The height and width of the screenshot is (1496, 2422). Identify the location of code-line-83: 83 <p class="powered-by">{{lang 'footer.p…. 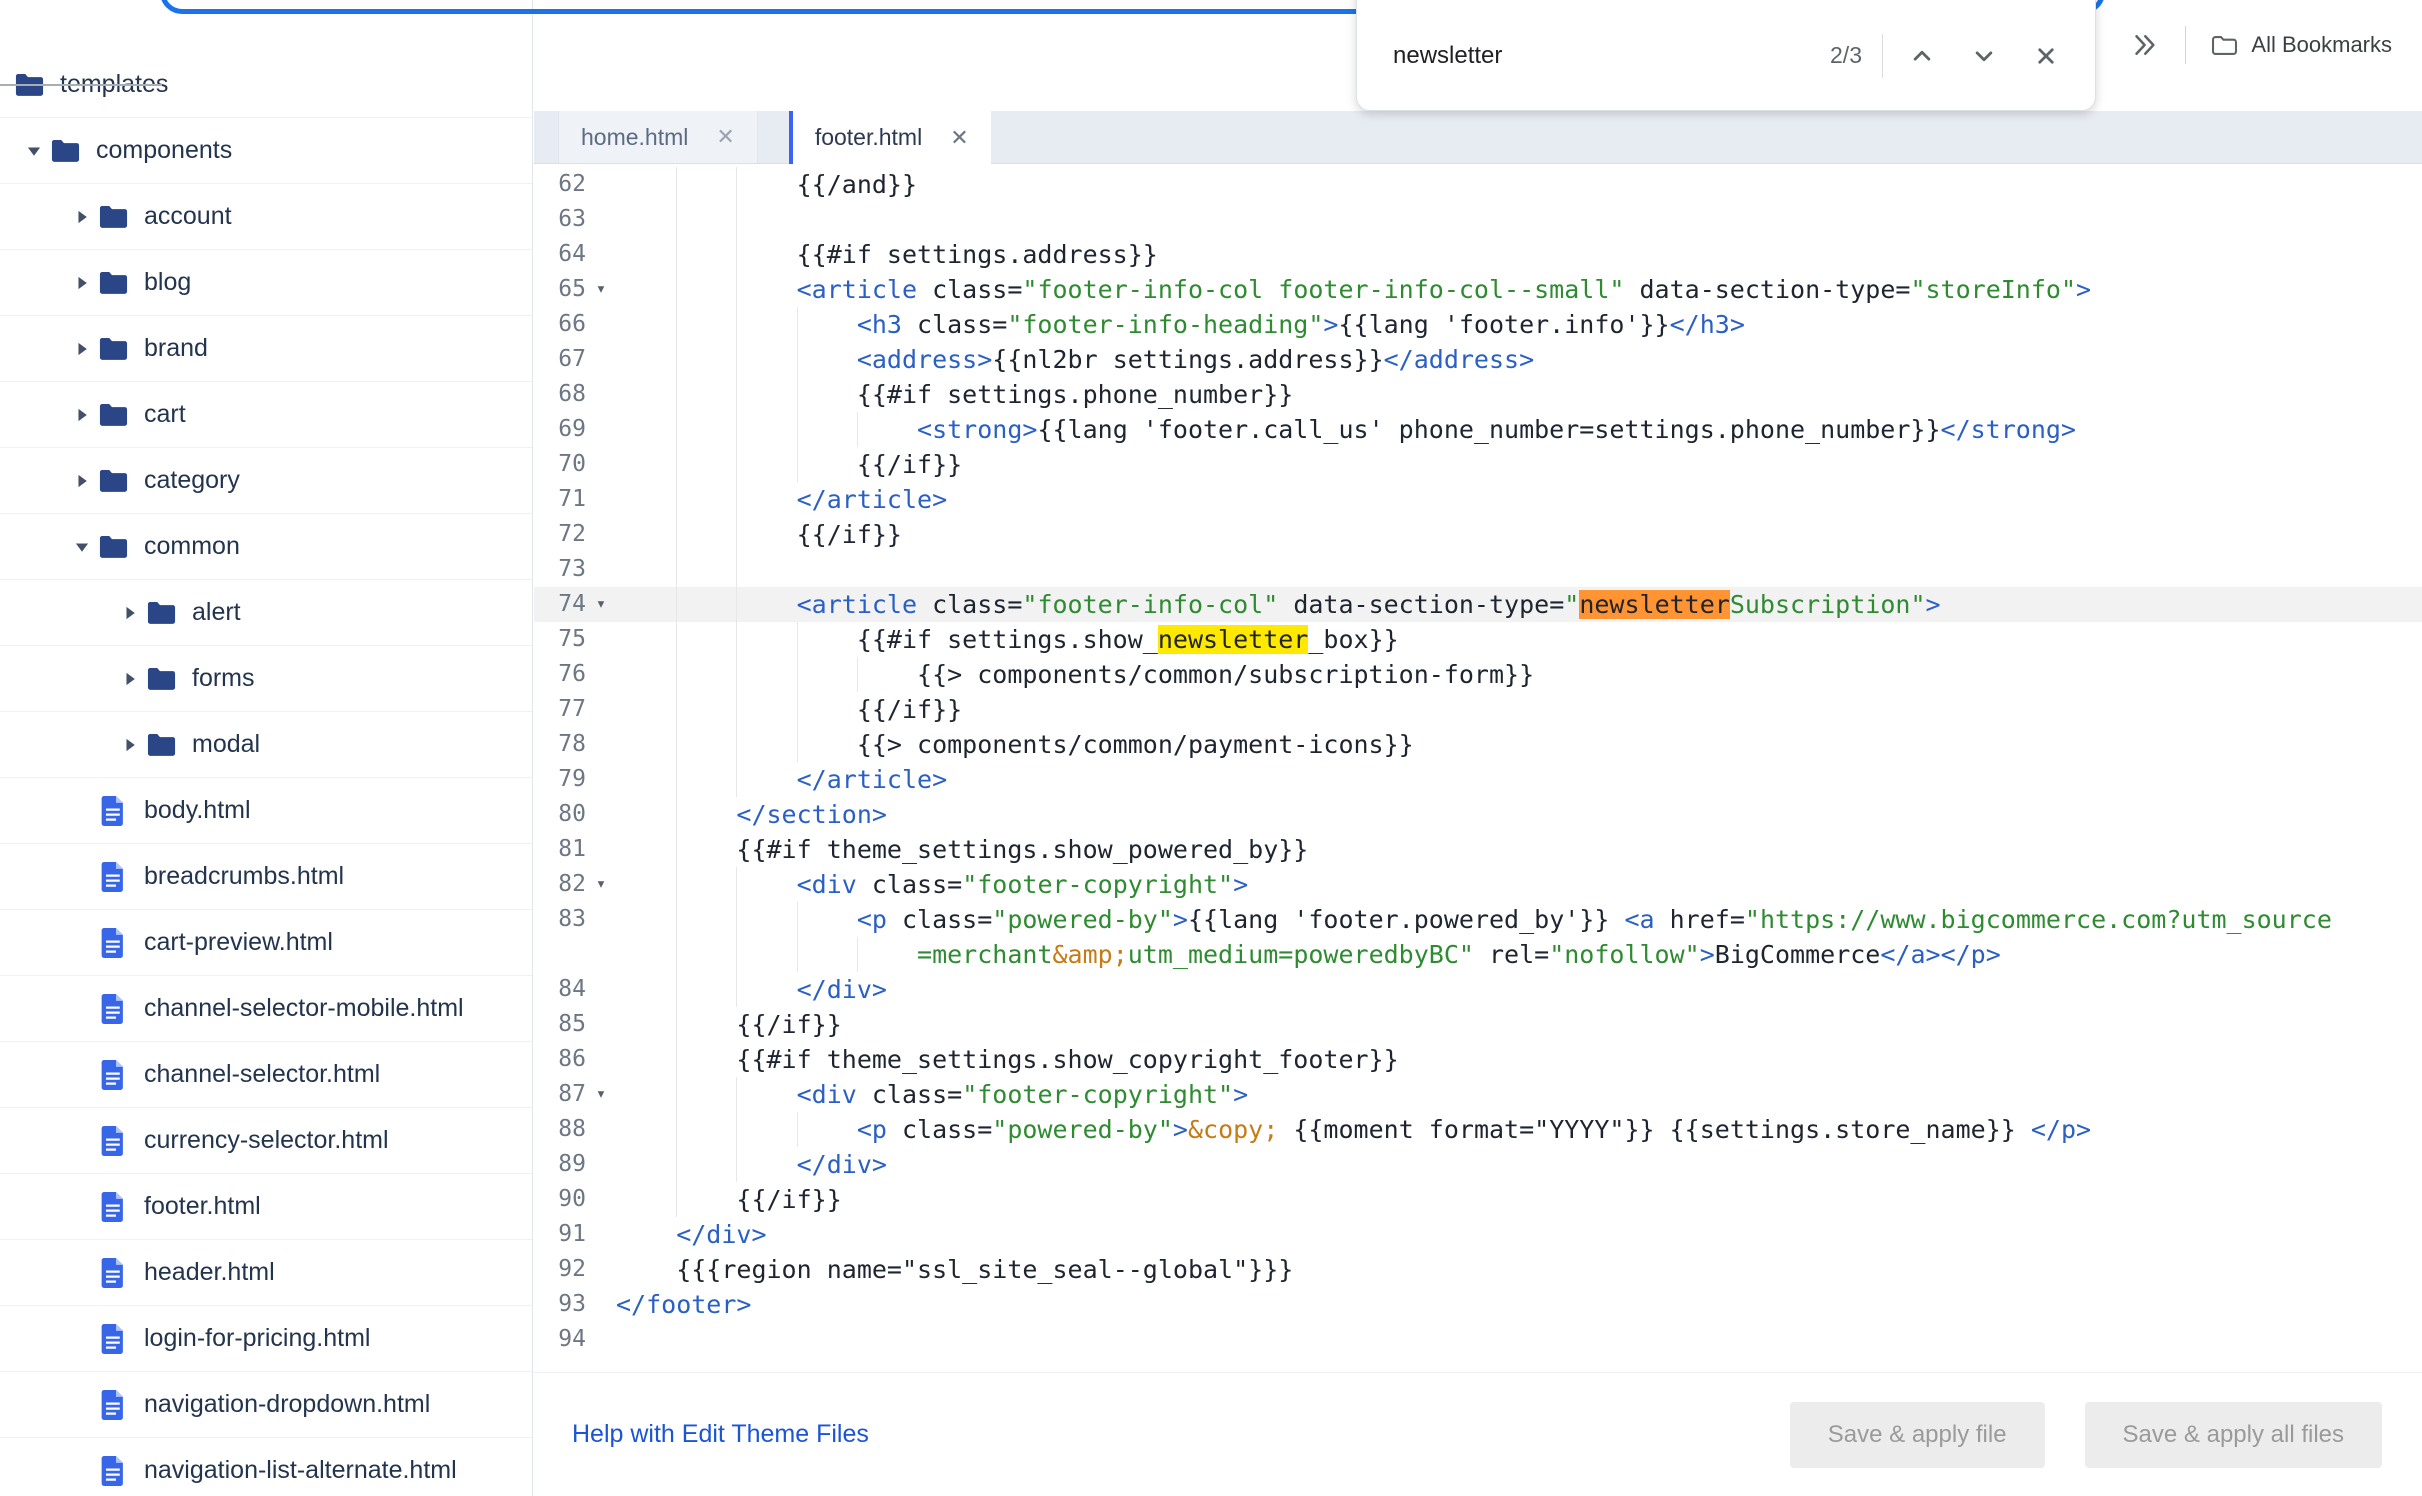
(1478, 919).